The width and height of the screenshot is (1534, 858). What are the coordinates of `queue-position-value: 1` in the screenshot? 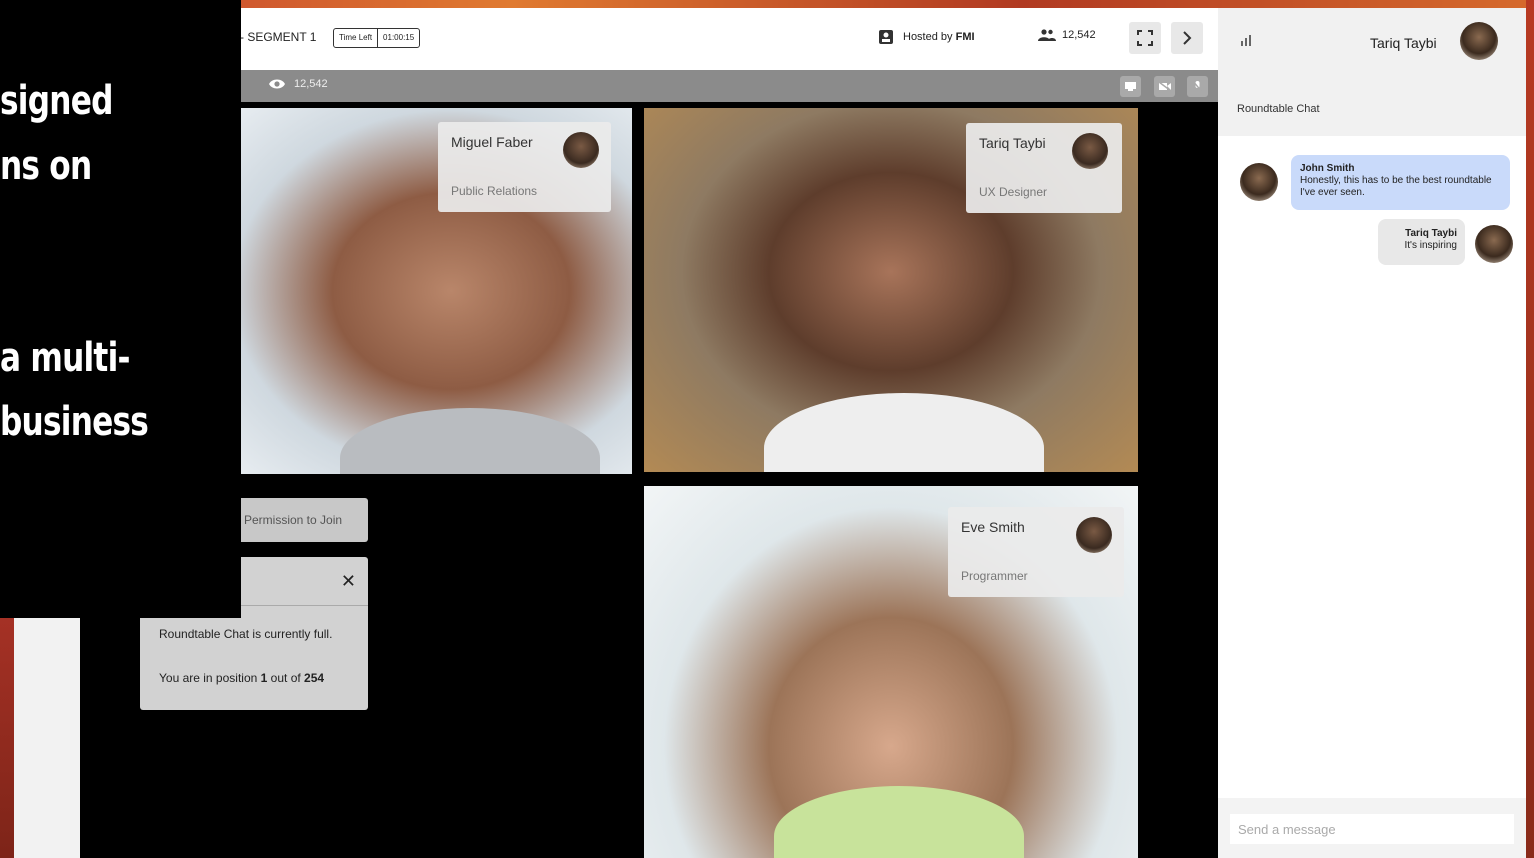 It's located at (264, 678).